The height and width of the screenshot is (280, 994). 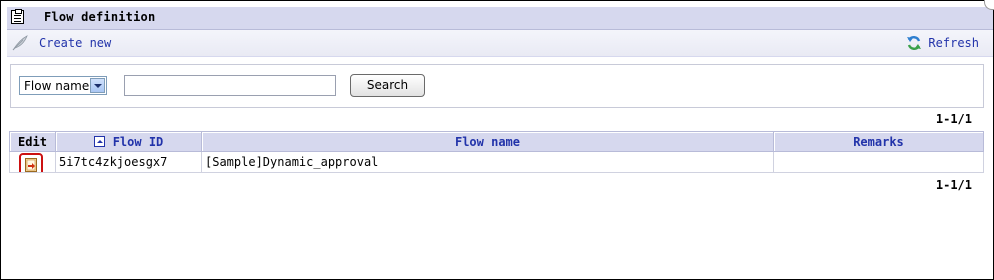 I want to click on create-new-label: Create new, so click(x=75, y=43).